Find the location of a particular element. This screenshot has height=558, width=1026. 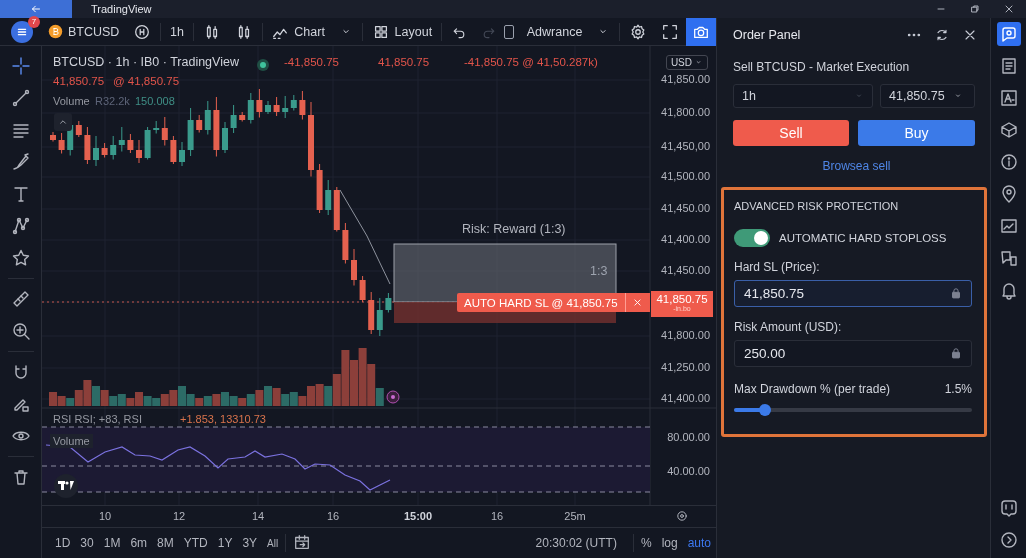

time-label: 14 is located at coordinates (258, 516).